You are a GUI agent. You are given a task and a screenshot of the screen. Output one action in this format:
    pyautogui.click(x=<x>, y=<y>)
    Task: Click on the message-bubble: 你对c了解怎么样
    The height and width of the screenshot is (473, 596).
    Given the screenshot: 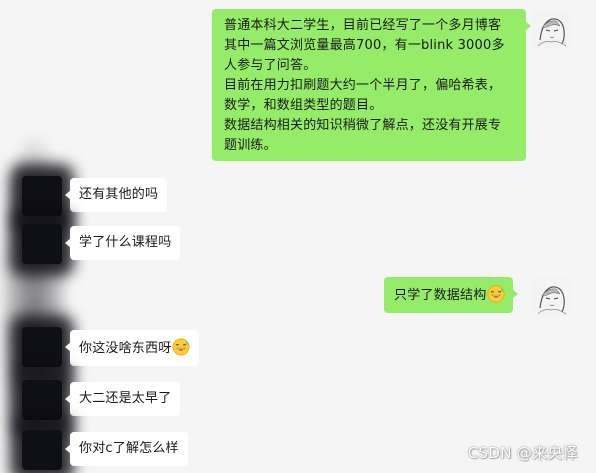 What is the action you would take?
    pyautogui.click(x=126, y=449)
    